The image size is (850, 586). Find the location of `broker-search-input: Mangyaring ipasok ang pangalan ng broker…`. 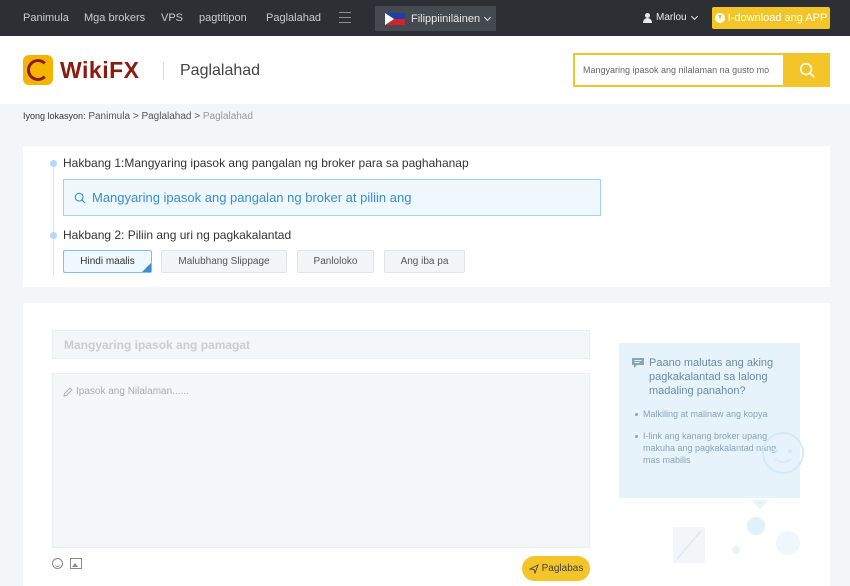

broker-search-input: Mangyaring ipasok ang pangalan ng broker… is located at coordinates (332, 197).